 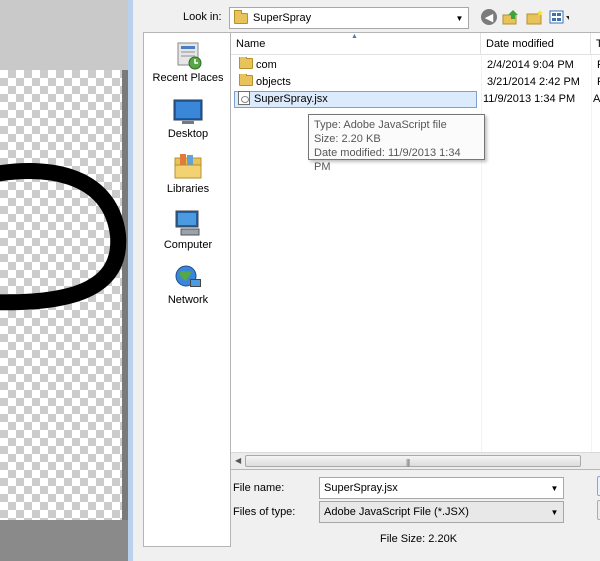 What do you see at coordinates (387, 160) in the screenshot?
I see `tooltip-date: Date modified: 11/9/2013 1:34 PM` at bounding box center [387, 160].